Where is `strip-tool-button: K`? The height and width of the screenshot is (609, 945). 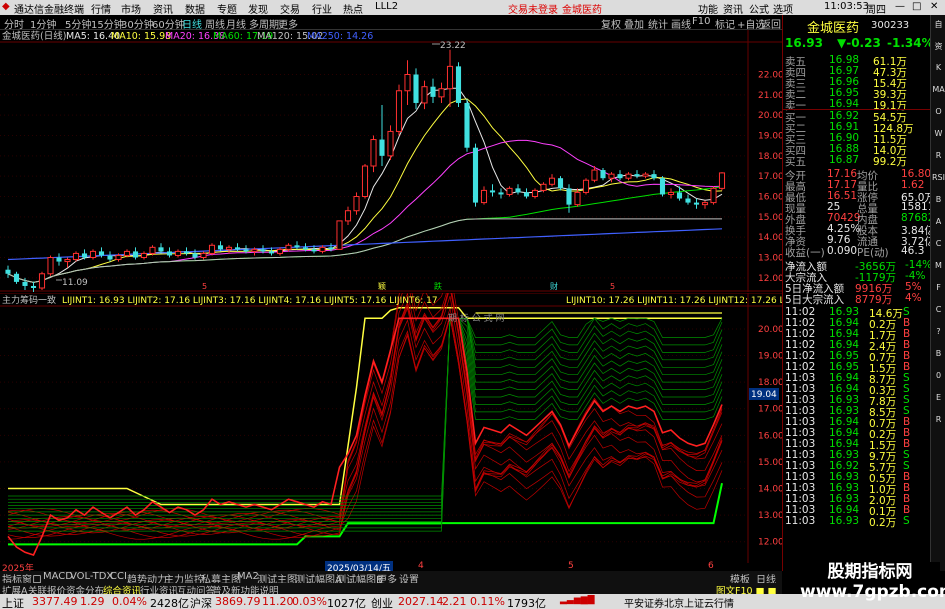
strip-tool-button: K is located at coordinates (938, 67).